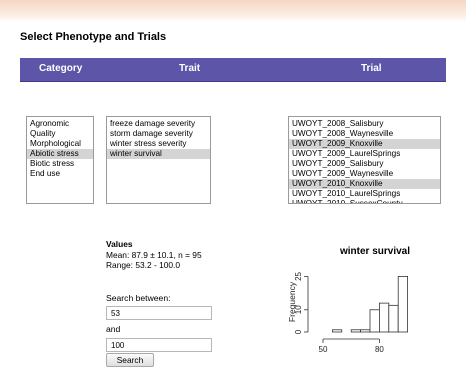  I want to click on trial-option: UWOYT_2008_Waynesville, so click(364, 134).